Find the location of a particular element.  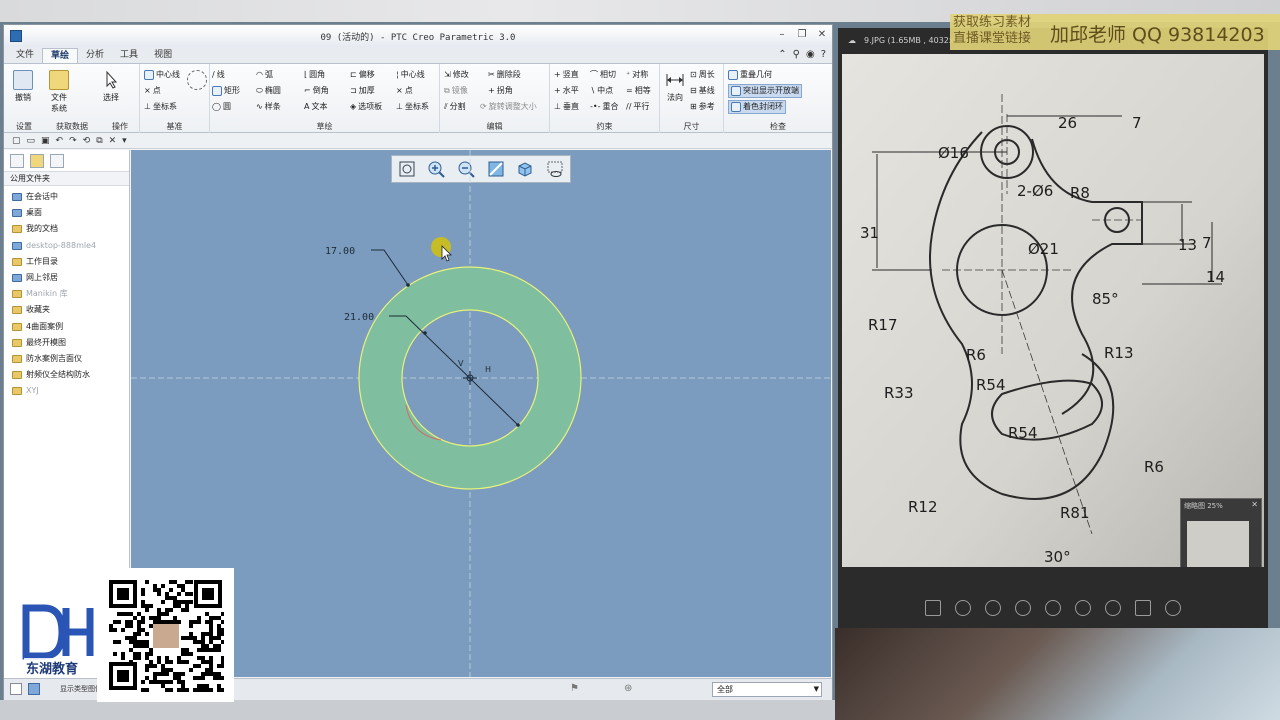

datum-point-button: × 点 is located at coordinates (152, 91).